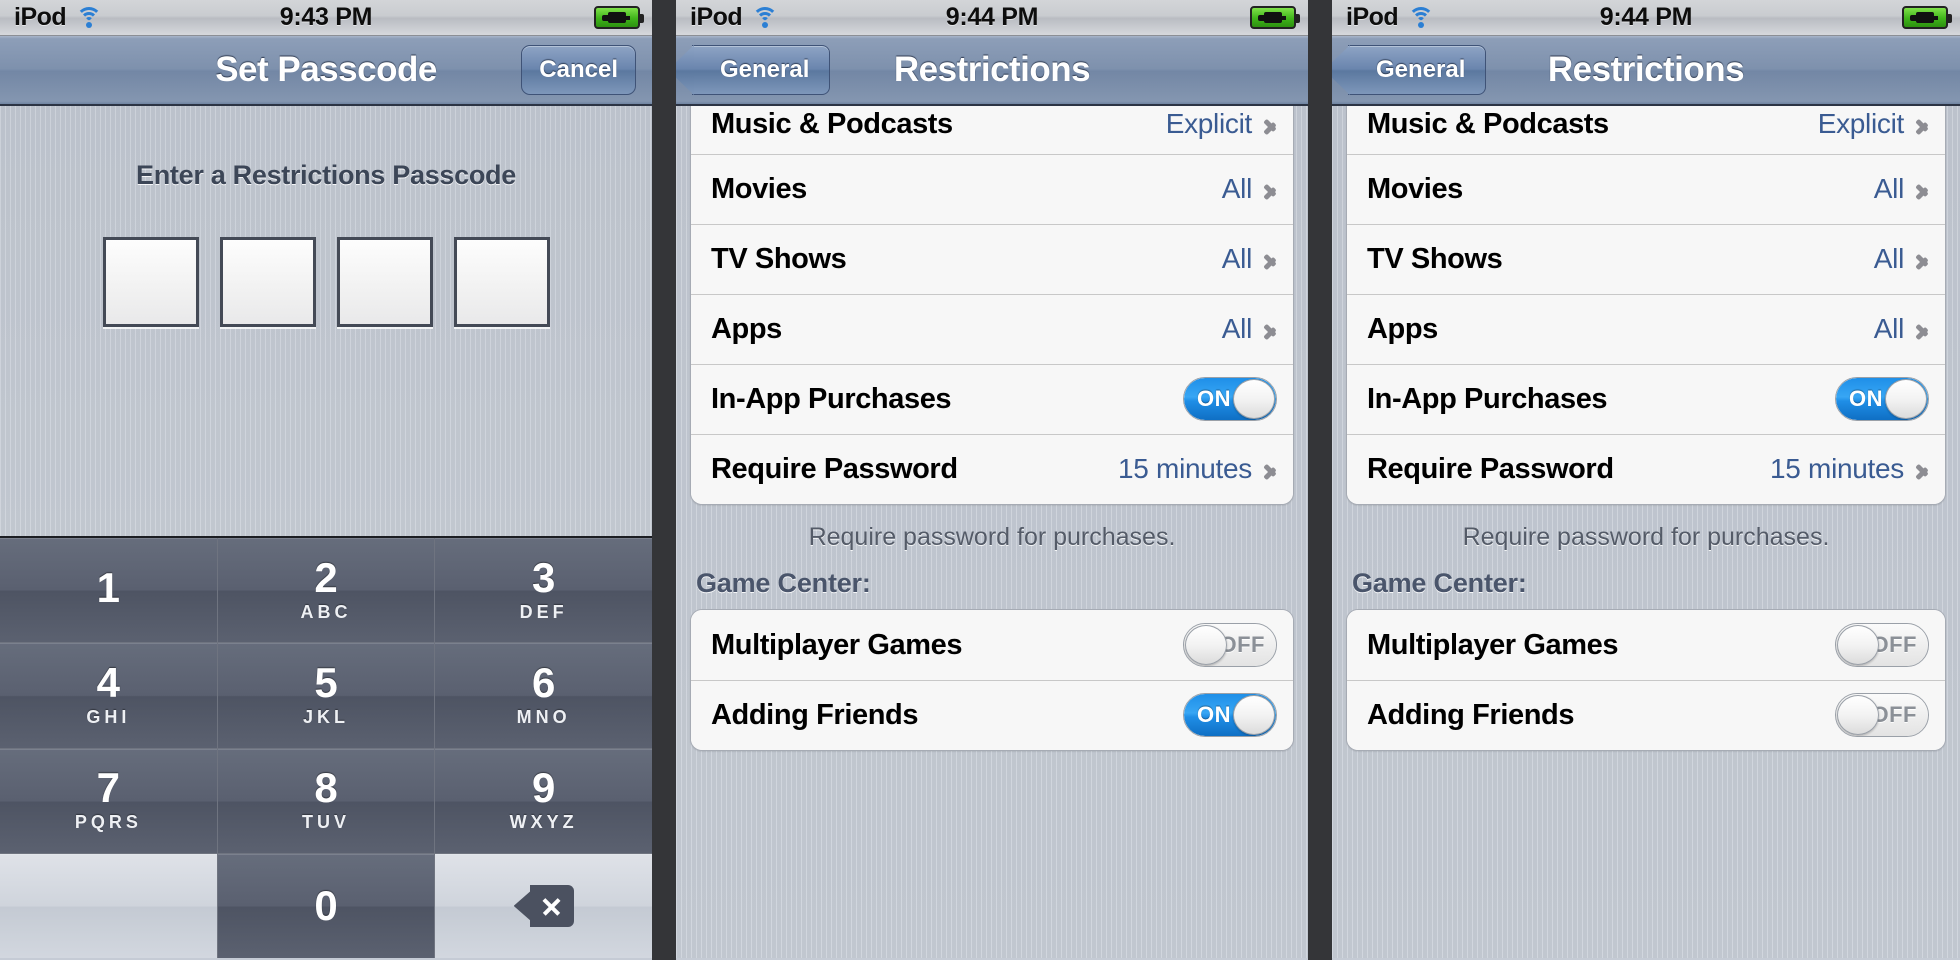 Image resolution: width=1960 pixels, height=960 pixels. I want to click on status-bar: iPod 9:44 PM, so click(1646, 18).